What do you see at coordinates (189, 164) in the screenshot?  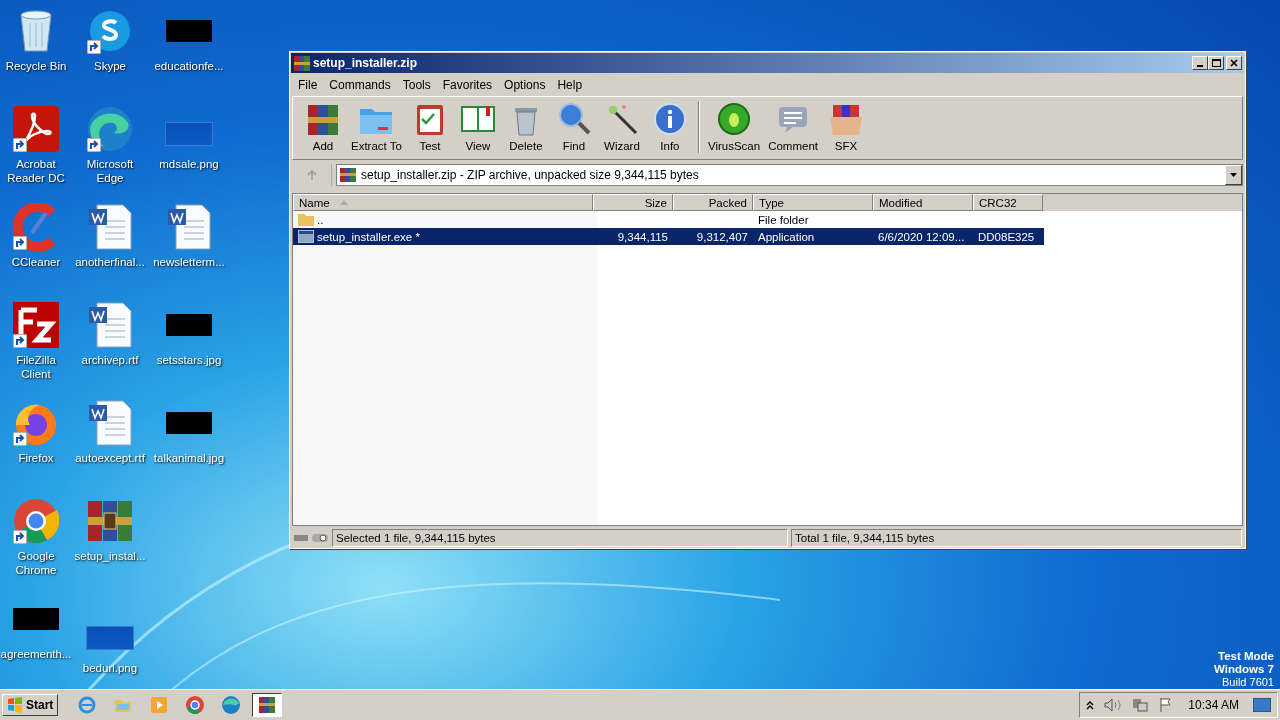 I see `desktop-icon-label: mdsale.png` at bounding box center [189, 164].